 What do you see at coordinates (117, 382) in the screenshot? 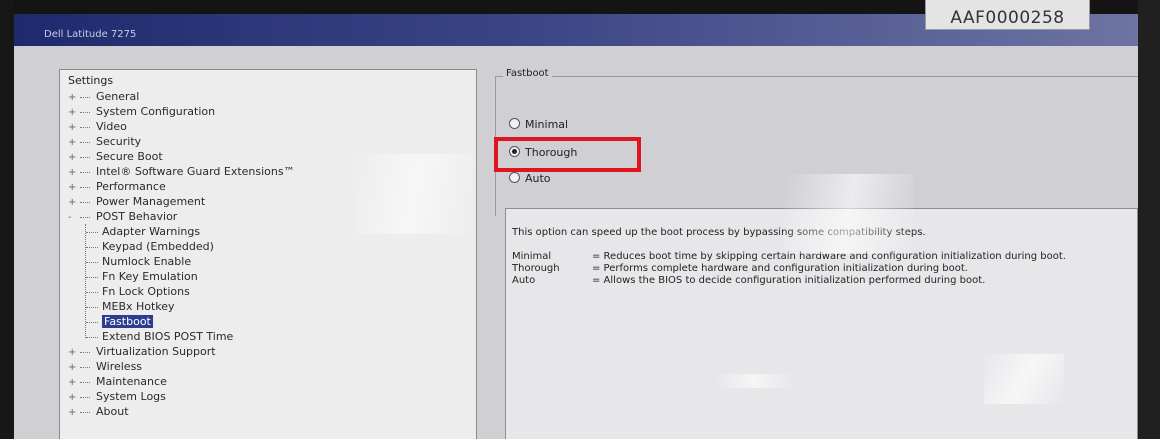
I see `tree-item-maintenance: + Maintenance` at bounding box center [117, 382].